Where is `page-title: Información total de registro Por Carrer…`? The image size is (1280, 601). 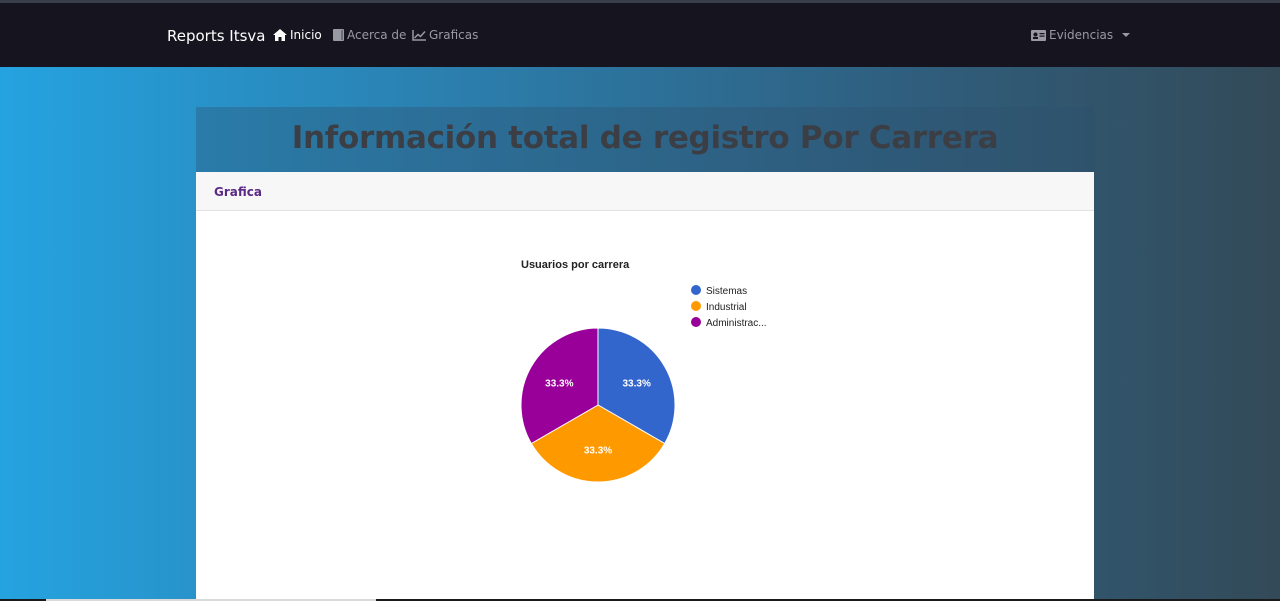 page-title: Información total de registro Por Carrer… is located at coordinates (645, 138).